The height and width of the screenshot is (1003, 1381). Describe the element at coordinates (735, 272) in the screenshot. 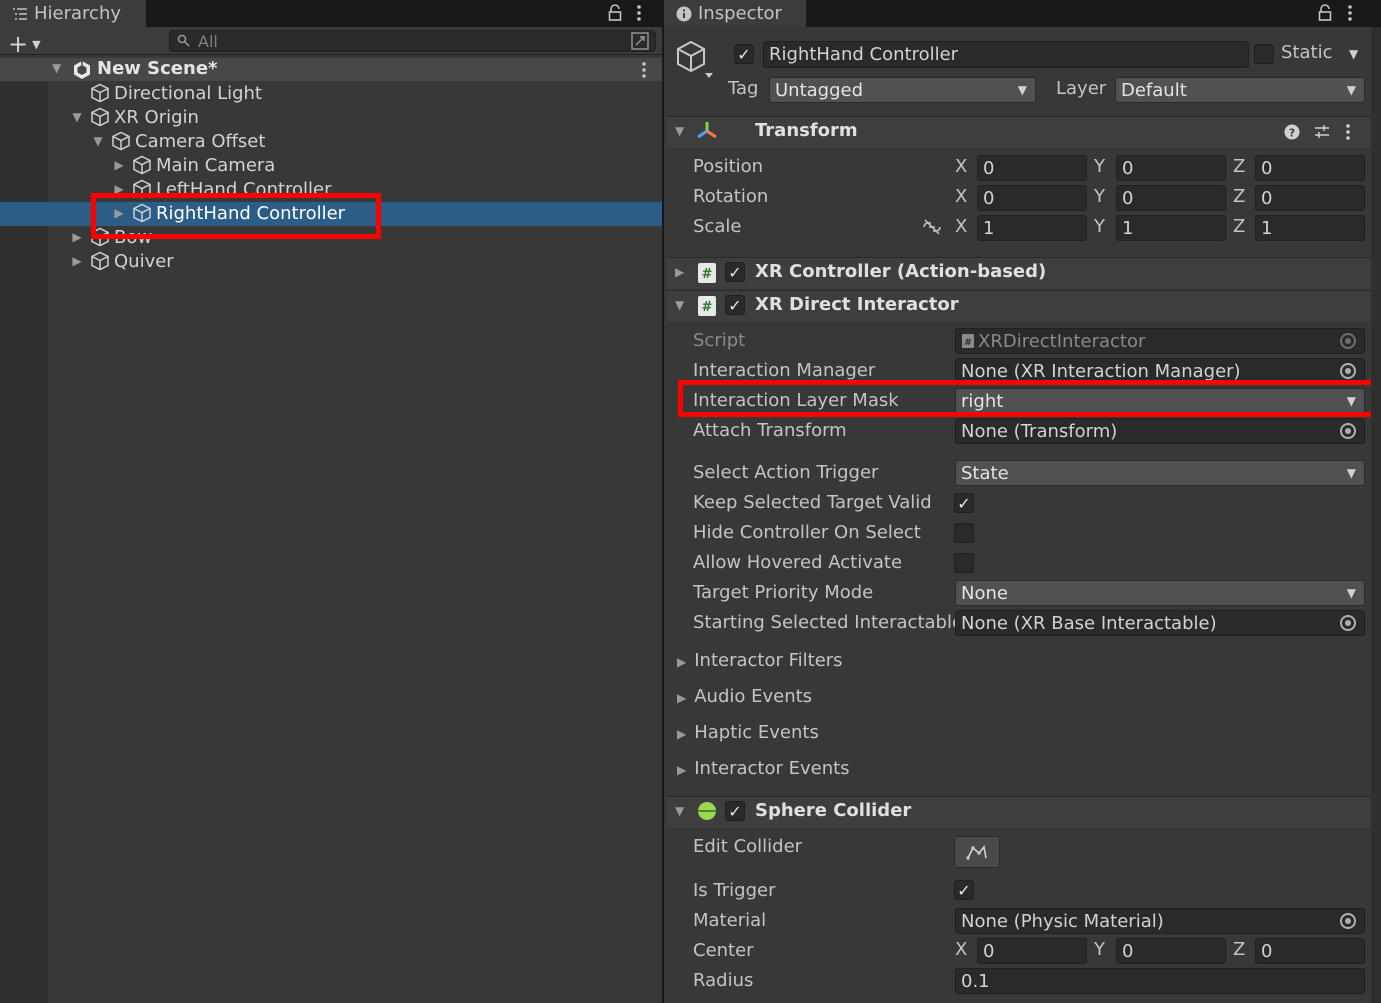

I see `xr-controller-enabled-checkbox: ✓` at that location.